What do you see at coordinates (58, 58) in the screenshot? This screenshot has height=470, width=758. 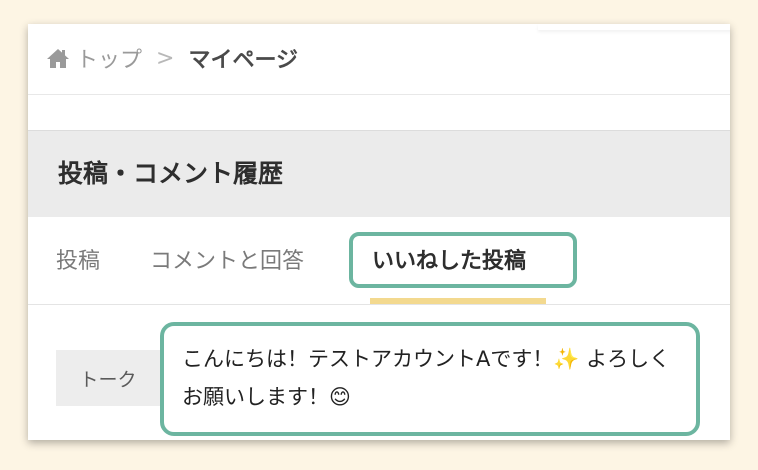 I see `home-icon` at bounding box center [58, 58].